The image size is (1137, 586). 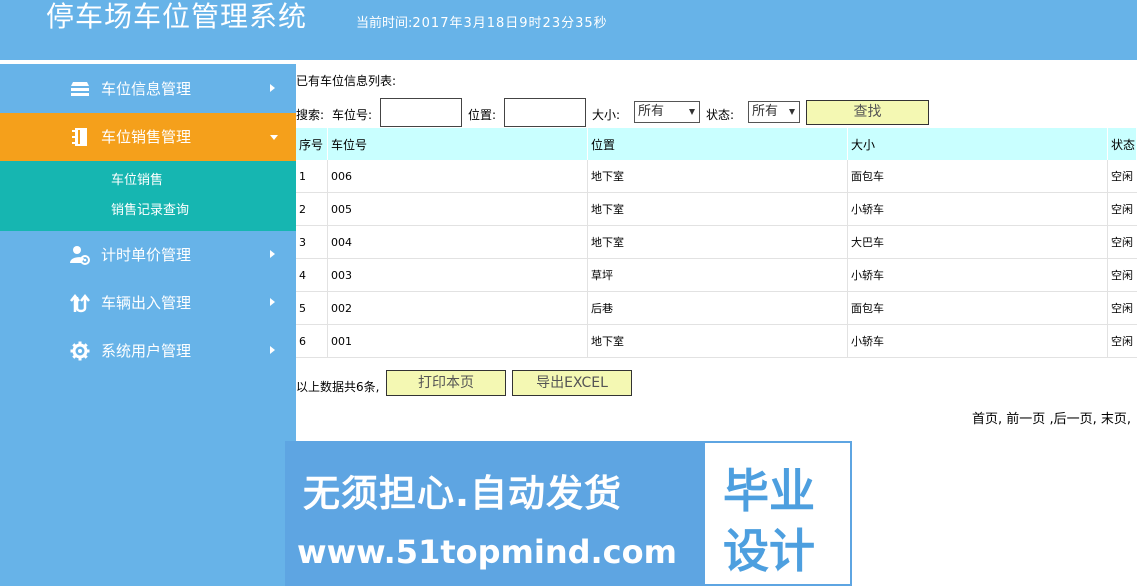 I want to click on watermark-url: www.51topmind.com, so click(x=487, y=552).